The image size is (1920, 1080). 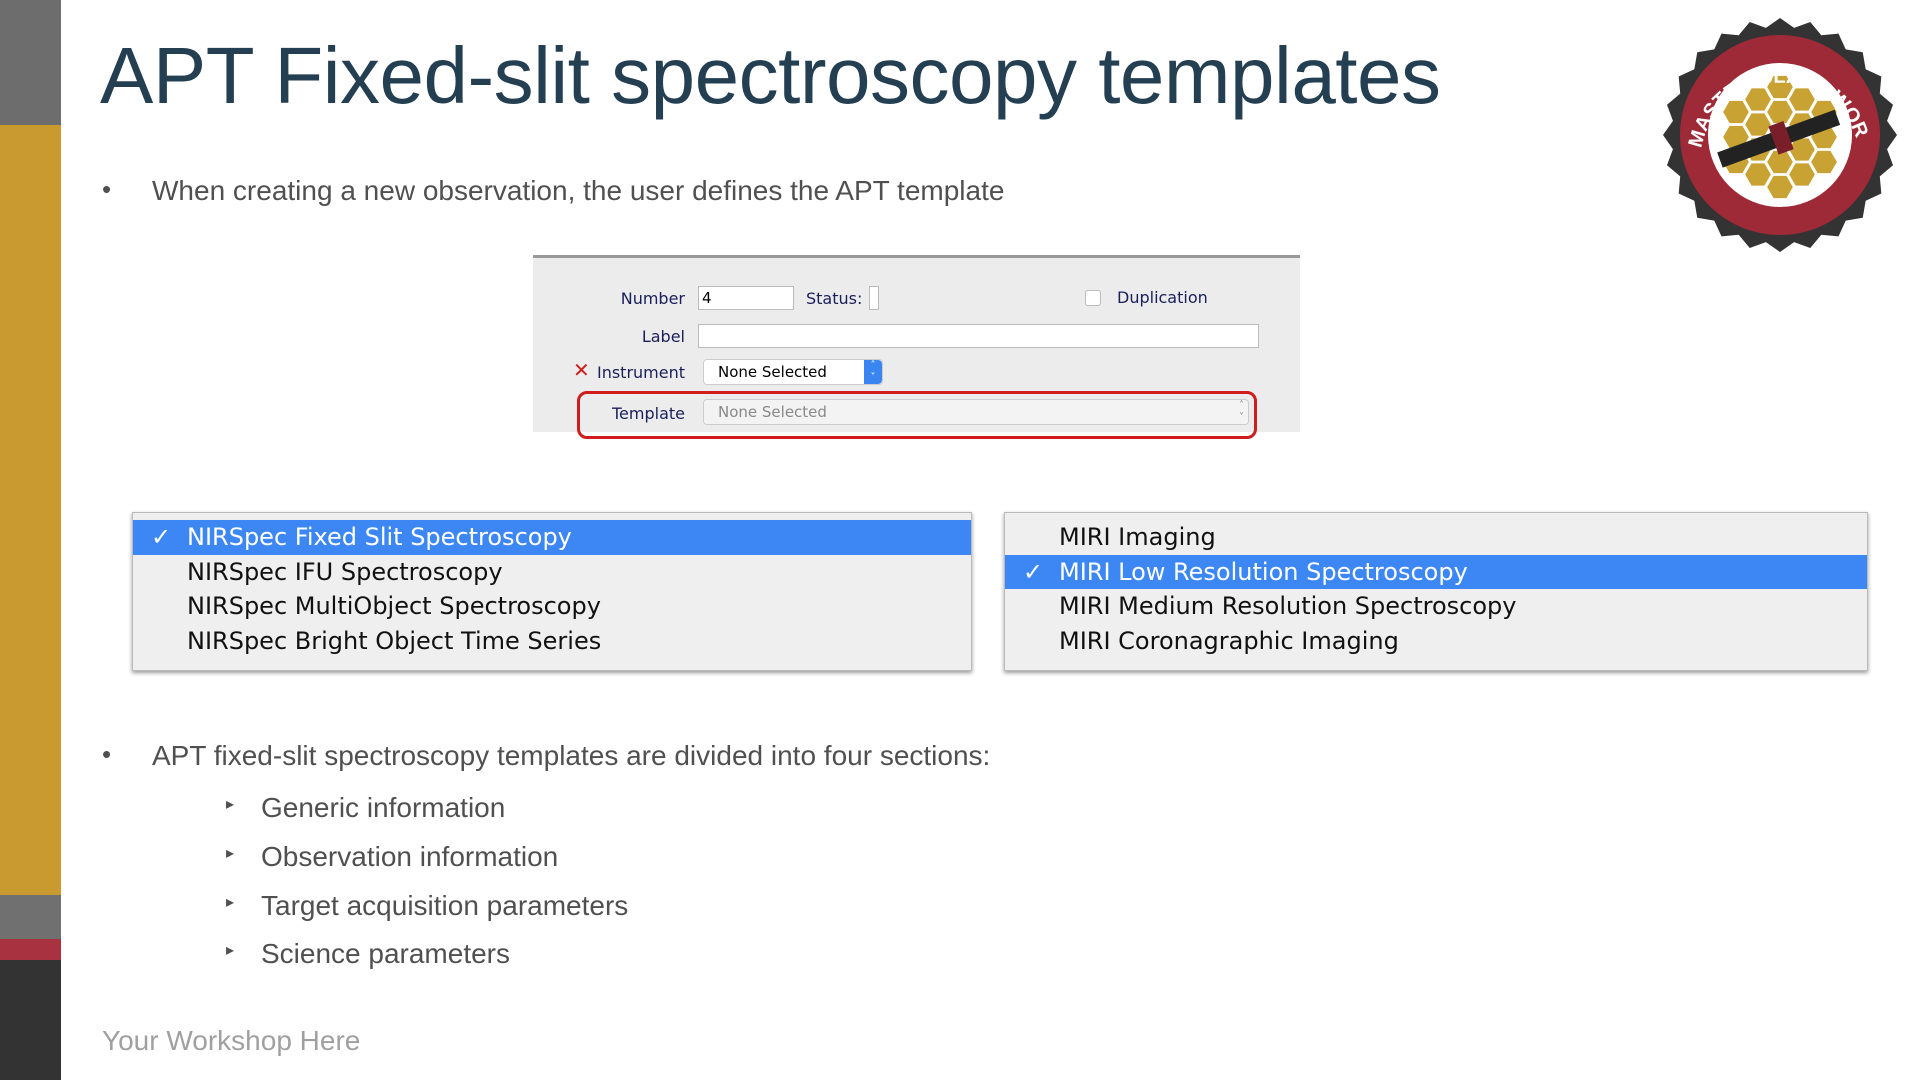 What do you see at coordinates (30, 510) in the screenshot?
I see `sidebar-stripe-gold` at bounding box center [30, 510].